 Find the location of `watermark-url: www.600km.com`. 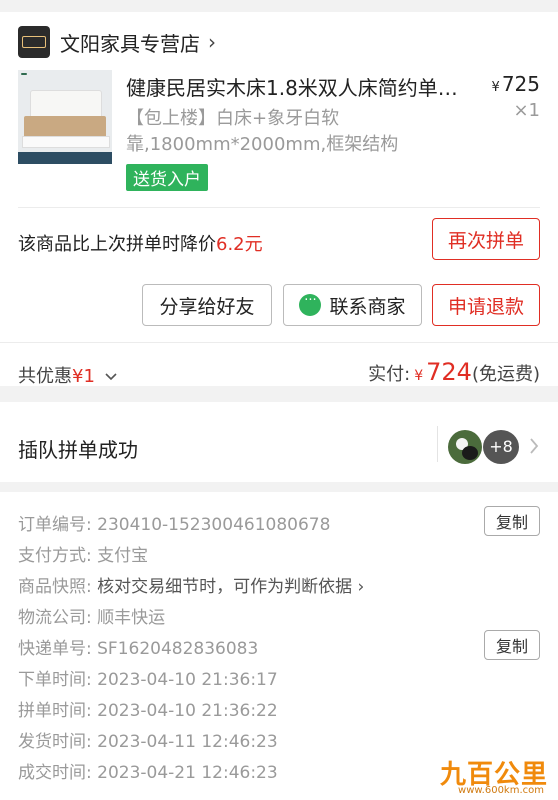

watermark-url: www.600km.com is located at coordinates (501, 790).